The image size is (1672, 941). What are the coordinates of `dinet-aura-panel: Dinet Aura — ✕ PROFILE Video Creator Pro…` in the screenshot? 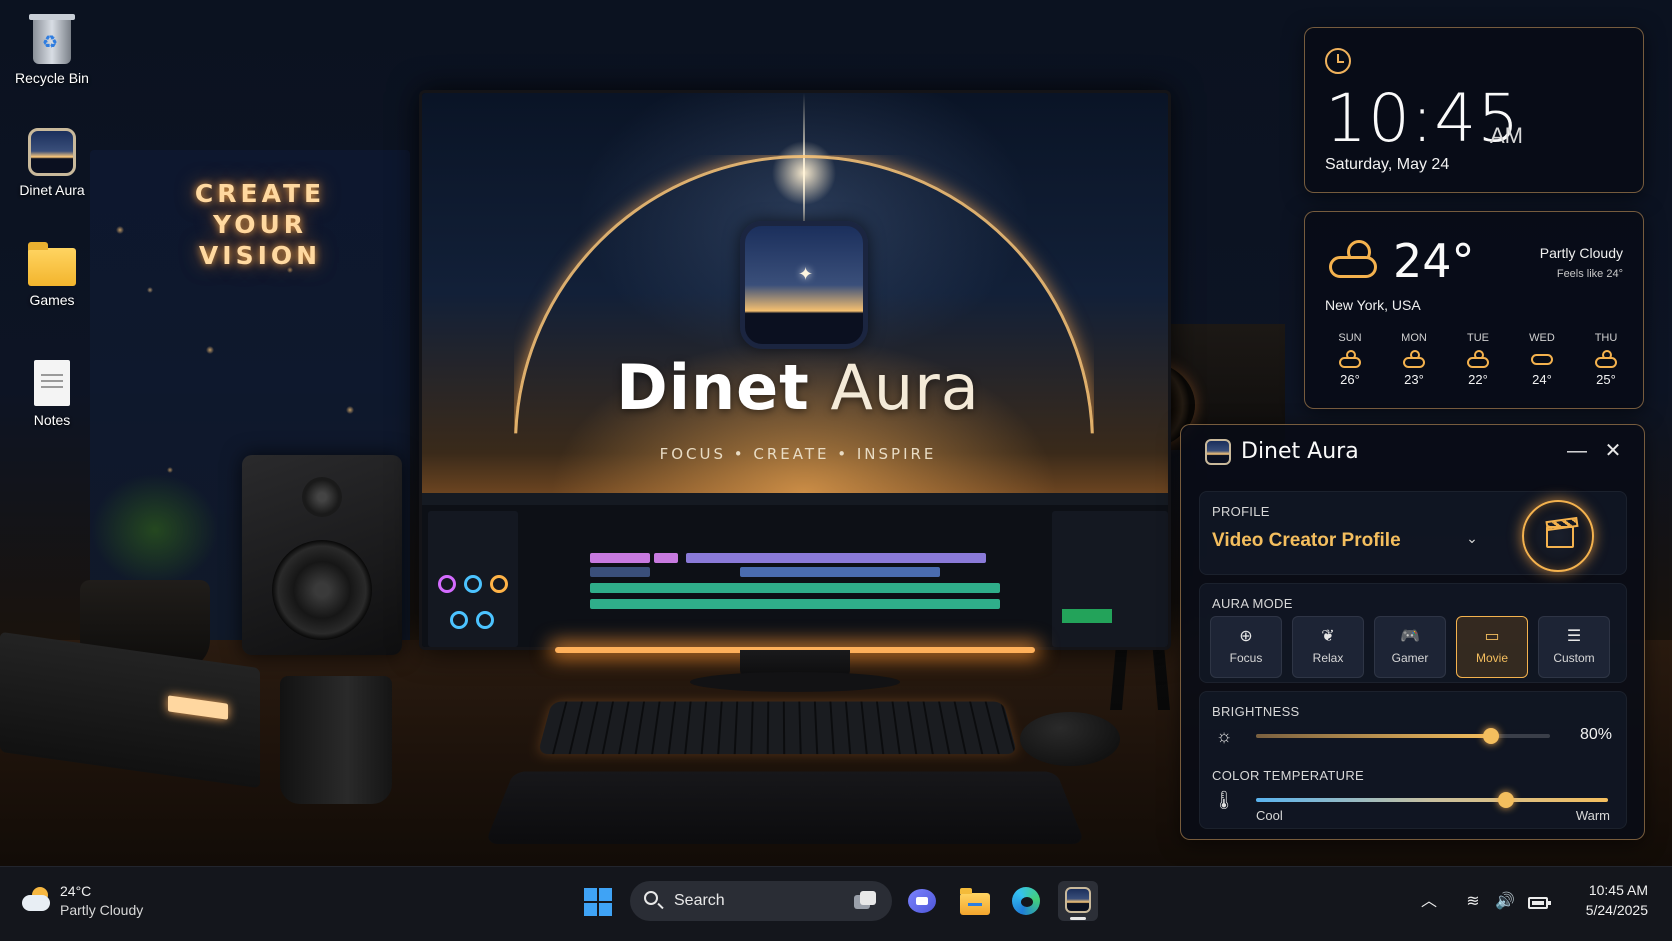 It's located at (1412, 632).